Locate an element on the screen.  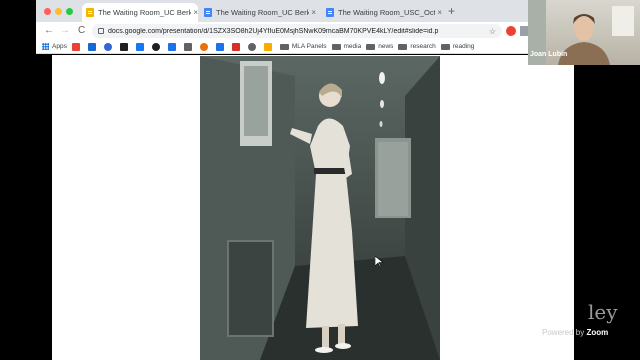
bookmark-label: news is located at coordinates (386, 46).